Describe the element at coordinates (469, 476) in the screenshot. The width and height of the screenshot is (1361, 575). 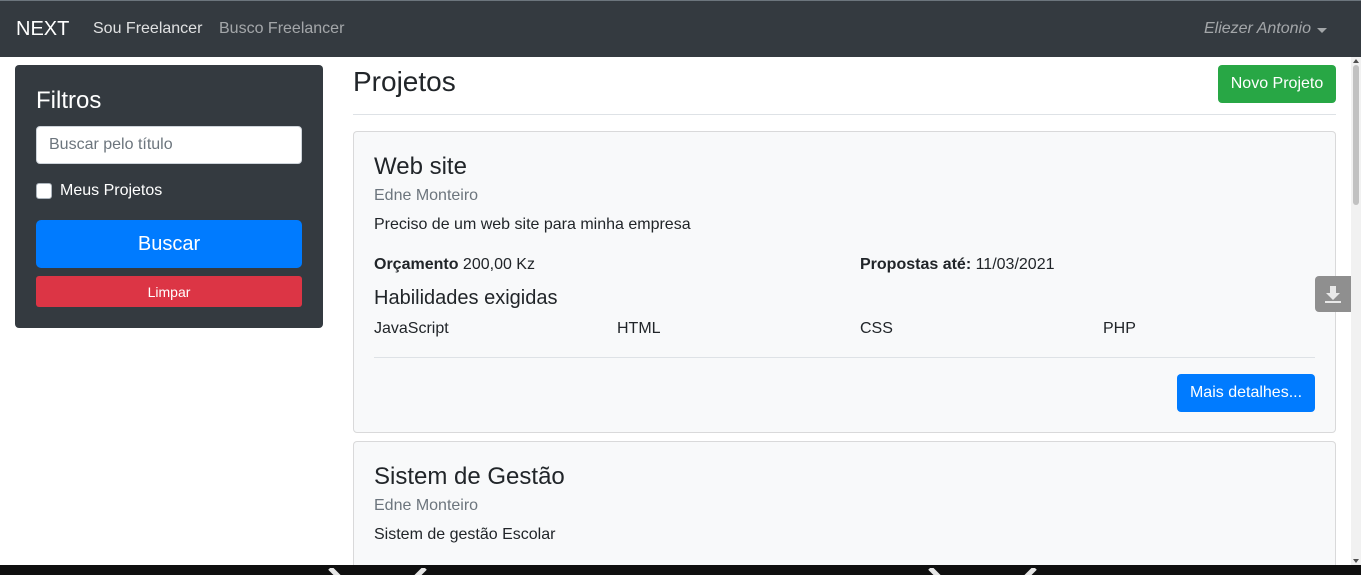
I see `project-title: Sistem de Gestão` at that location.